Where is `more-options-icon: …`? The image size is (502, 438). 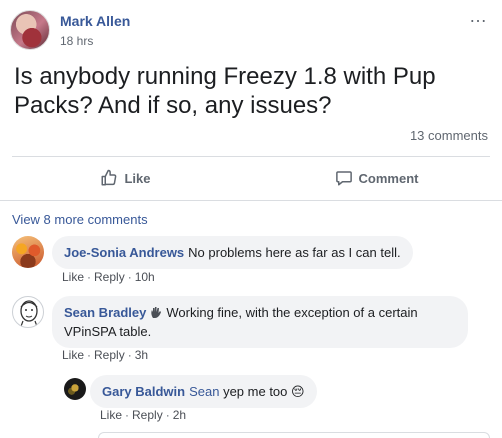
more-options-icon: … is located at coordinates (478, 16).